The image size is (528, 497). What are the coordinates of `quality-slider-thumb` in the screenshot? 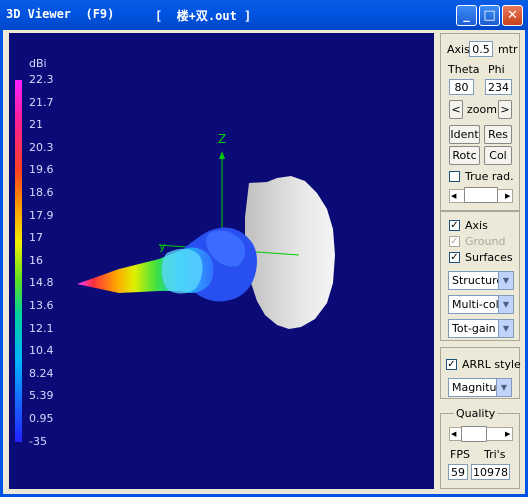 It's located at (474, 434).